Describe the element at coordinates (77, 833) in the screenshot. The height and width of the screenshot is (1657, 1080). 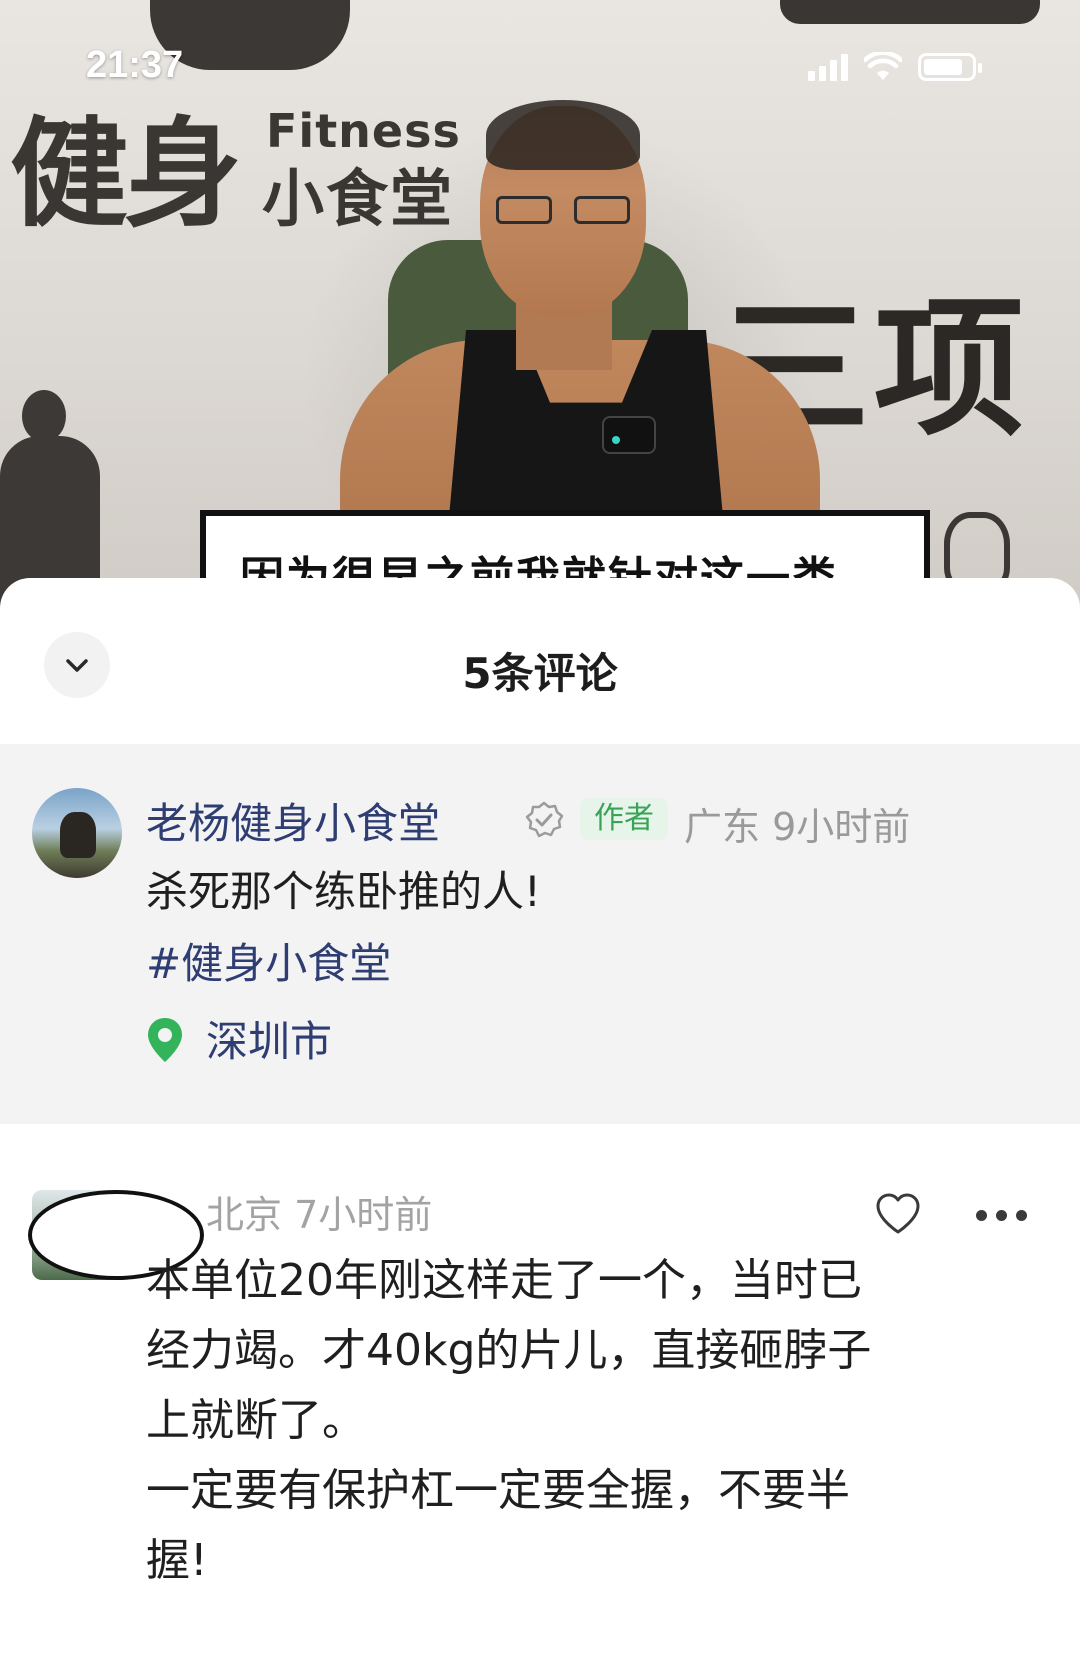
I see `avatar` at that location.